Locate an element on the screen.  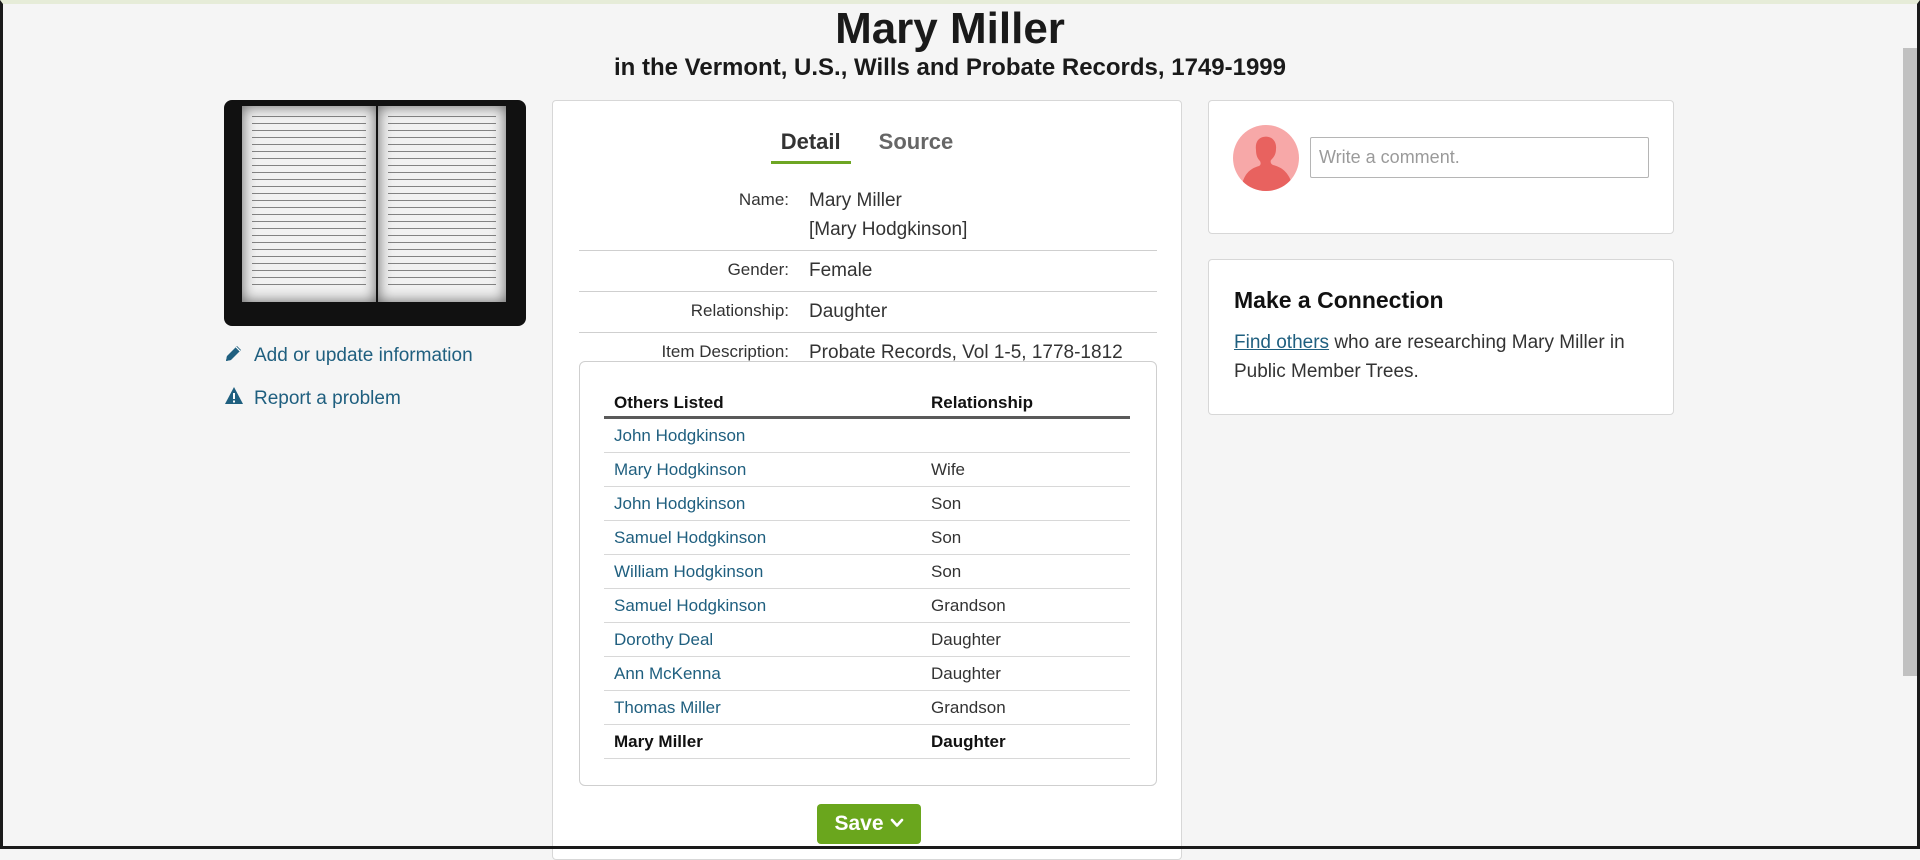
scrollbar-thumb is located at coordinates (1910, 362).